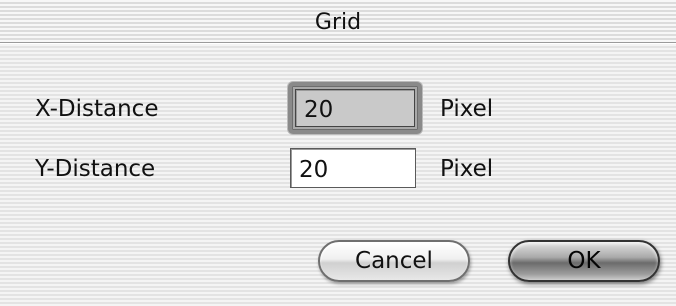 The image size is (676, 306). Describe the element at coordinates (394, 261) in the screenshot. I see `cancel-button: Cancel` at that location.